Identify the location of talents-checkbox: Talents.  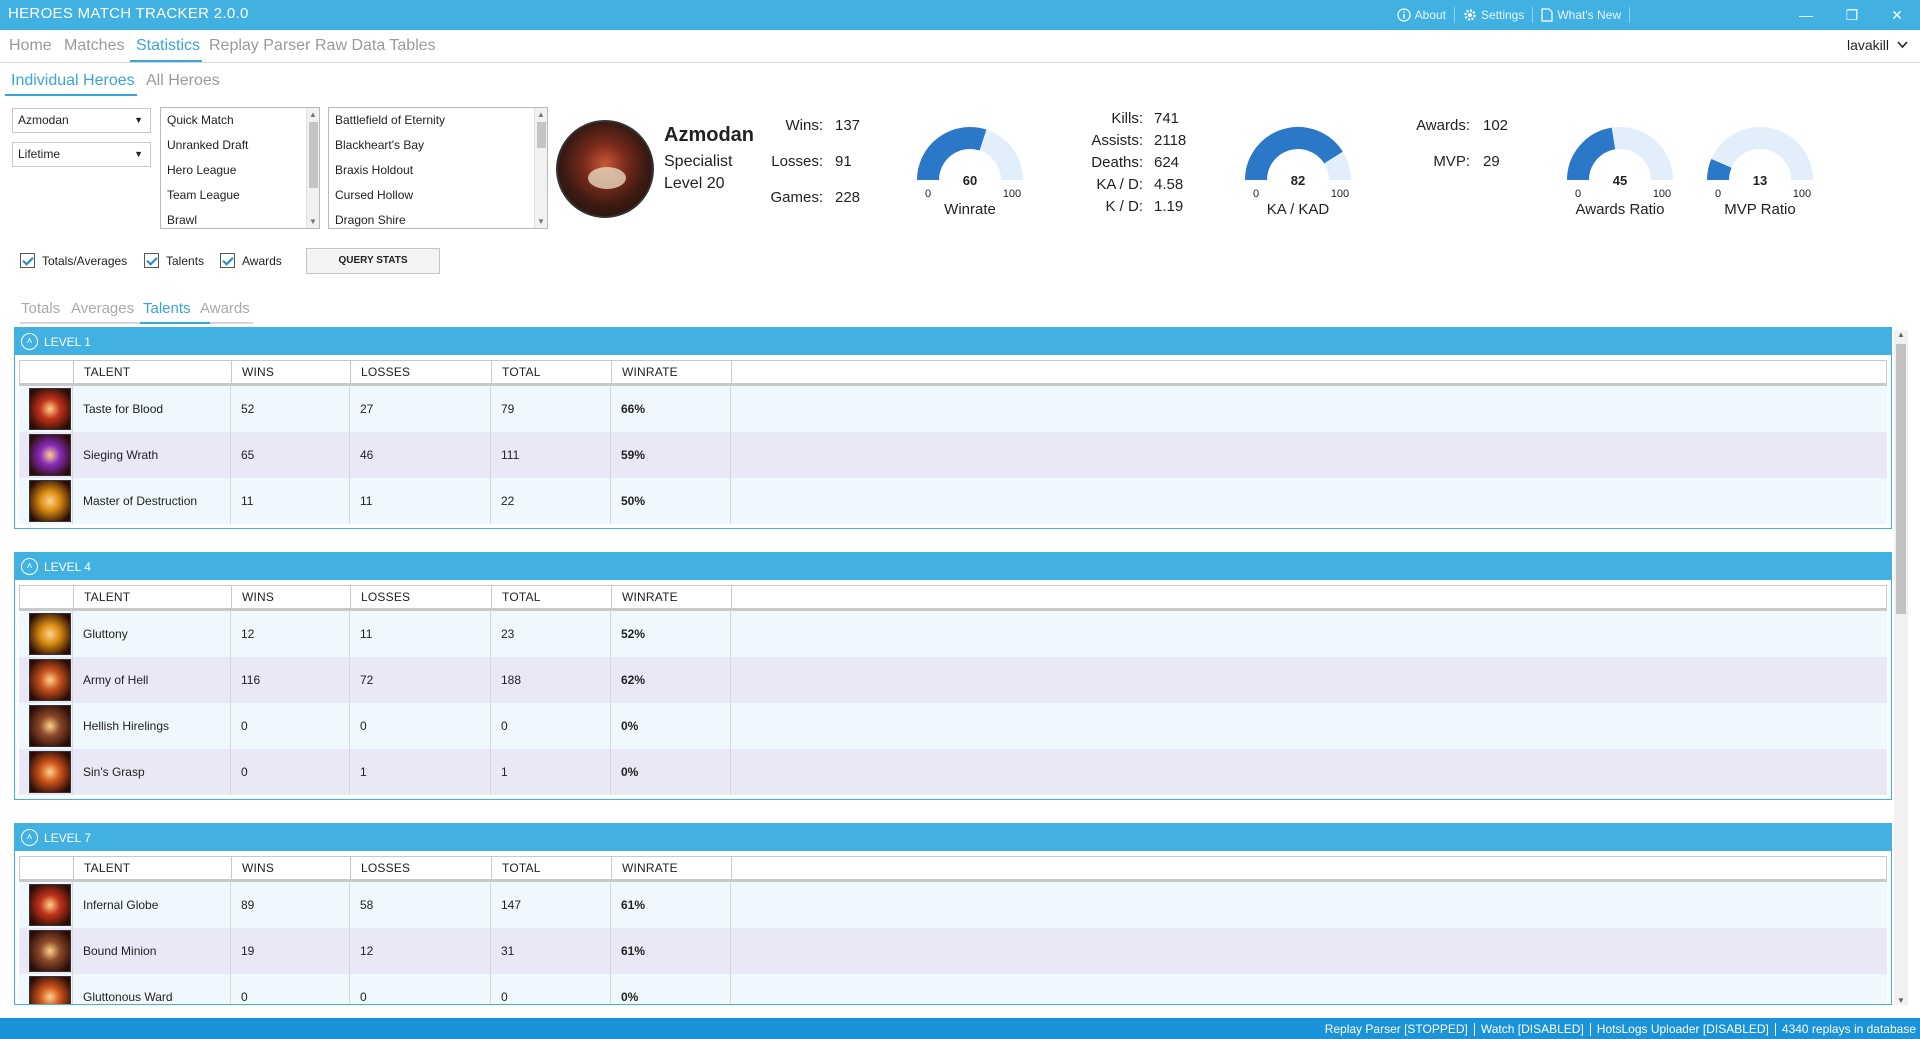
(174, 260).